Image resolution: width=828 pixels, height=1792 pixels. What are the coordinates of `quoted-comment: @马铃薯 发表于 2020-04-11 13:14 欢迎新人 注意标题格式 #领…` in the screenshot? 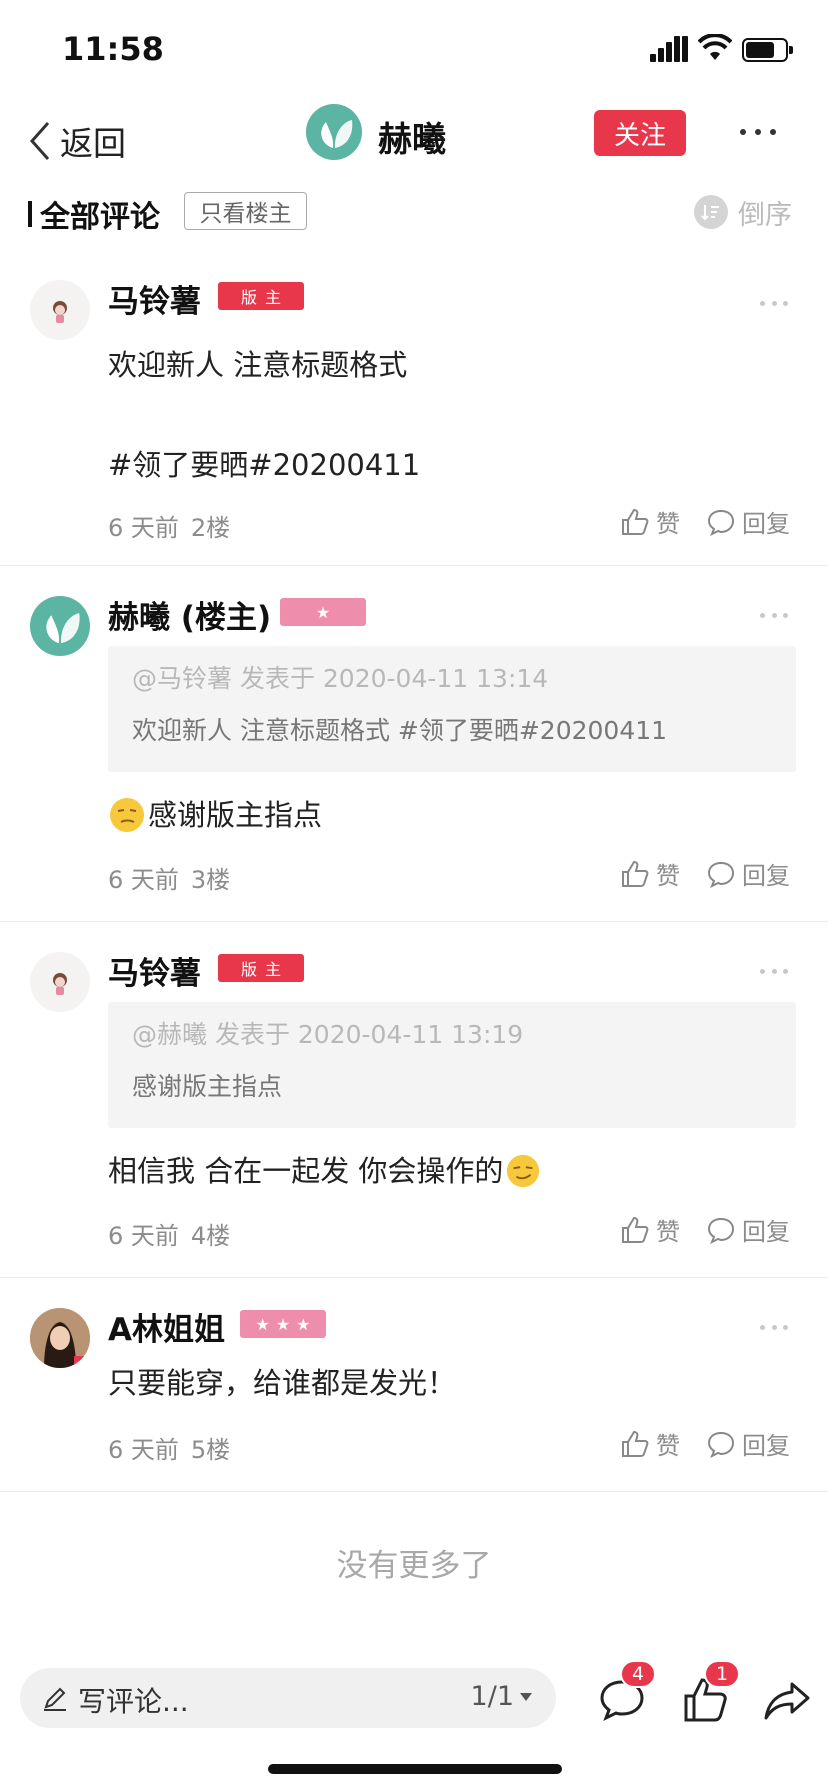 It's located at (452, 709).